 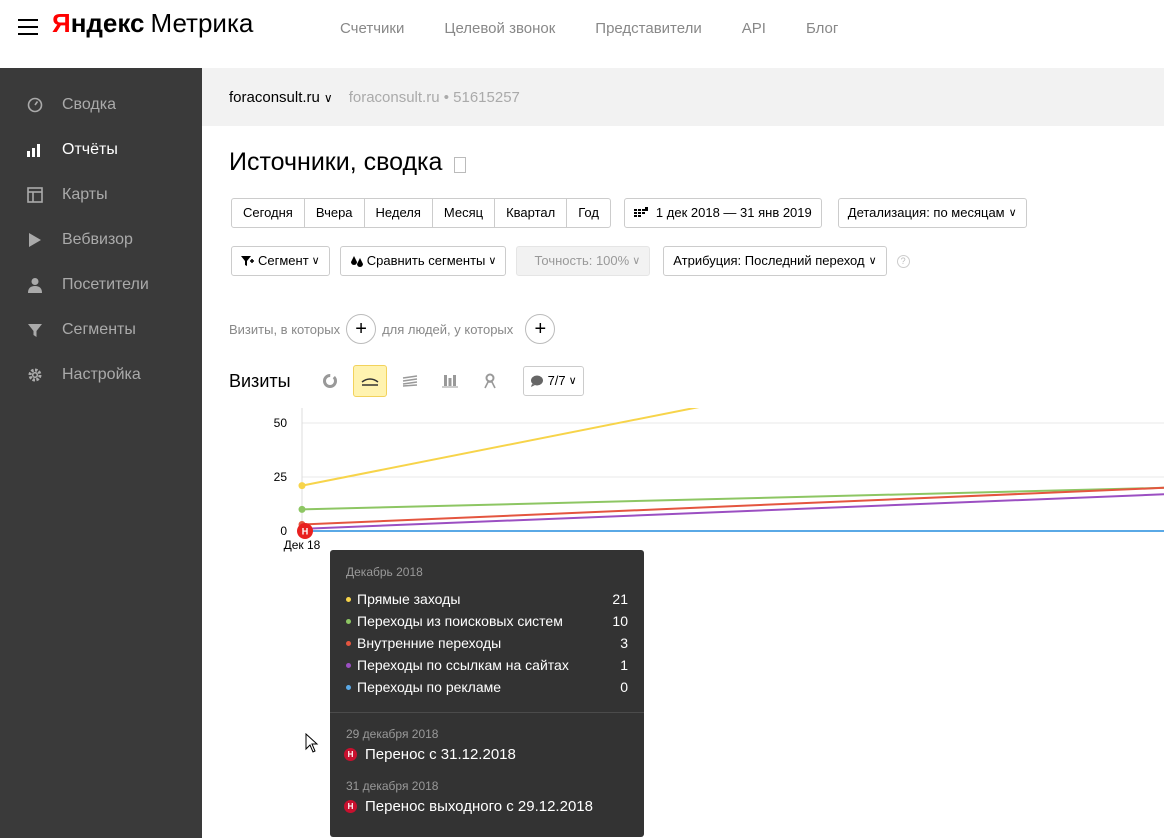 What do you see at coordinates (348, 687) in the screenshot?
I see `series-dot-ads` at bounding box center [348, 687].